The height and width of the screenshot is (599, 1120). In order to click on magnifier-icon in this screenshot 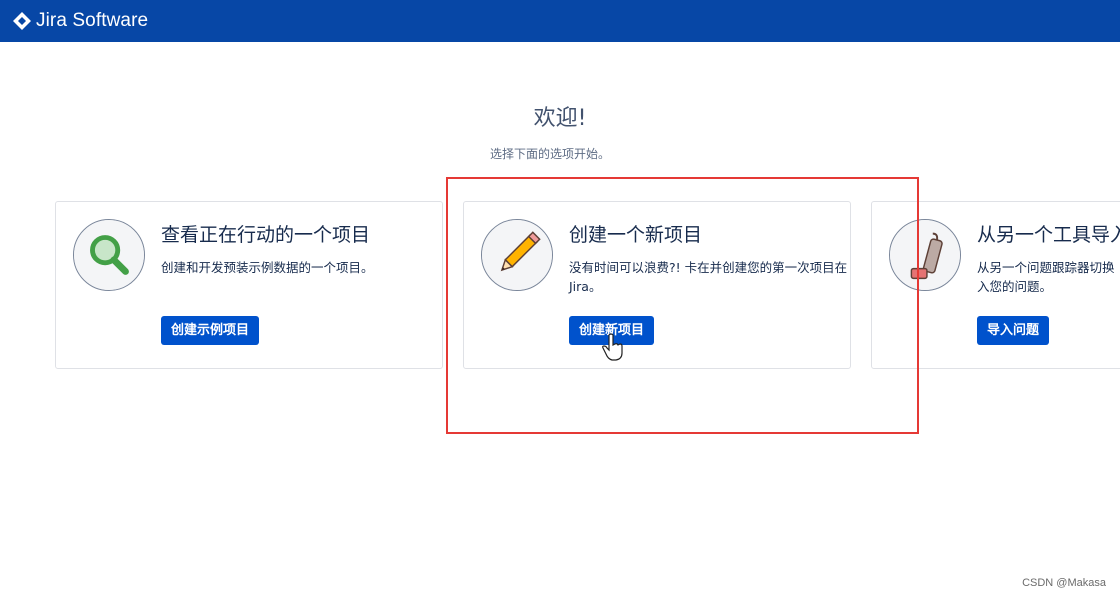, I will do `click(109, 255)`.